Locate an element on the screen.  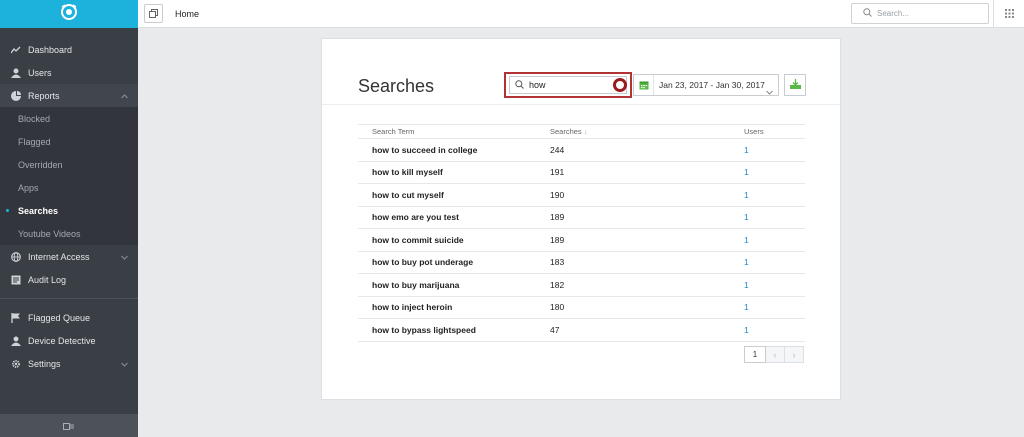
subitem-label: Blocked is located at coordinates (34, 118).